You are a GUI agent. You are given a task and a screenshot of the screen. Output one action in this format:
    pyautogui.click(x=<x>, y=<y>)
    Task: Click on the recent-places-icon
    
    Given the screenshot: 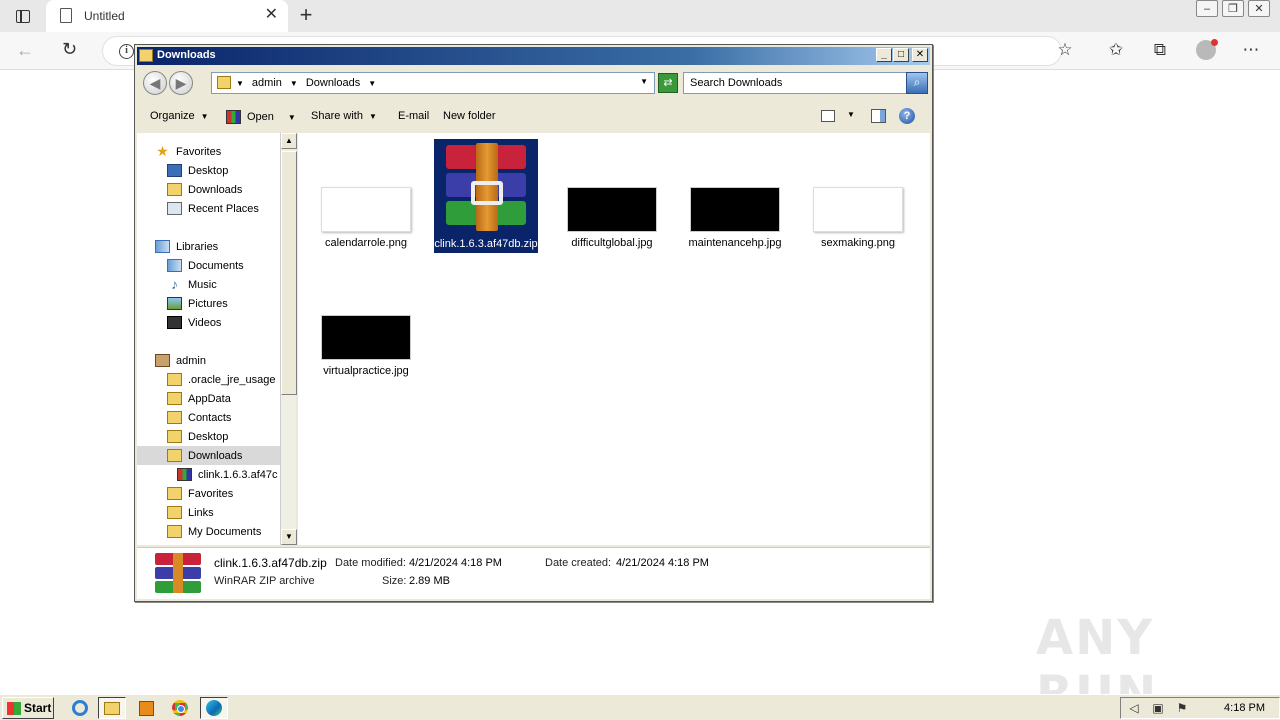 What is the action you would take?
    pyautogui.click(x=174, y=208)
    